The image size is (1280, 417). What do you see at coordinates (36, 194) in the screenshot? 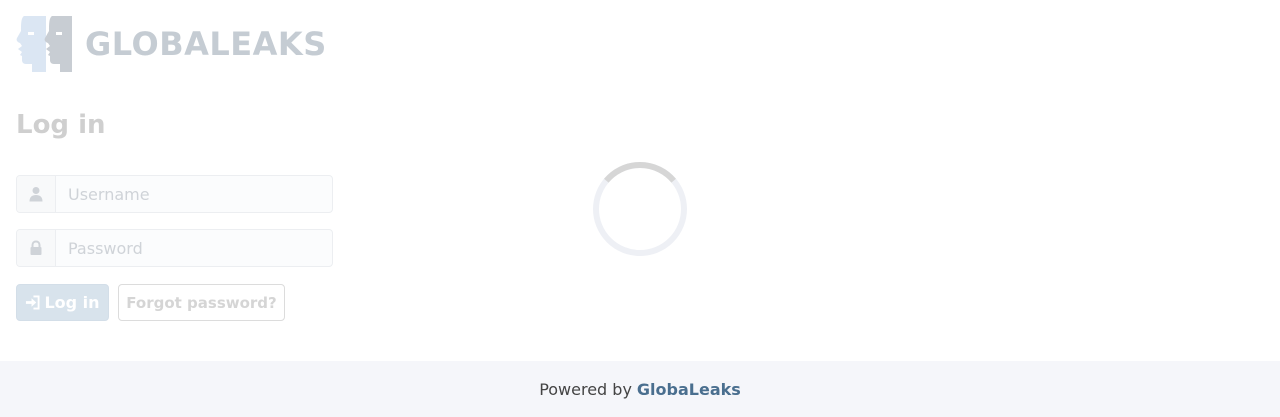
I see `user-icon` at bounding box center [36, 194].